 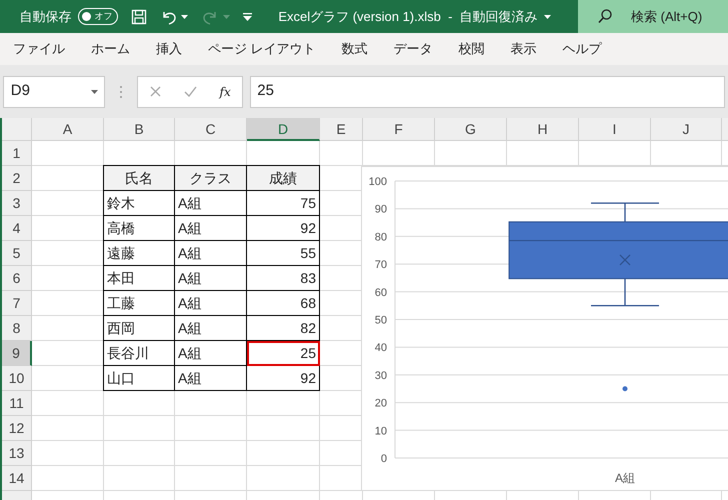 I want to click on ribbon-tab: ヘルプ, so click(x=582, y=49).